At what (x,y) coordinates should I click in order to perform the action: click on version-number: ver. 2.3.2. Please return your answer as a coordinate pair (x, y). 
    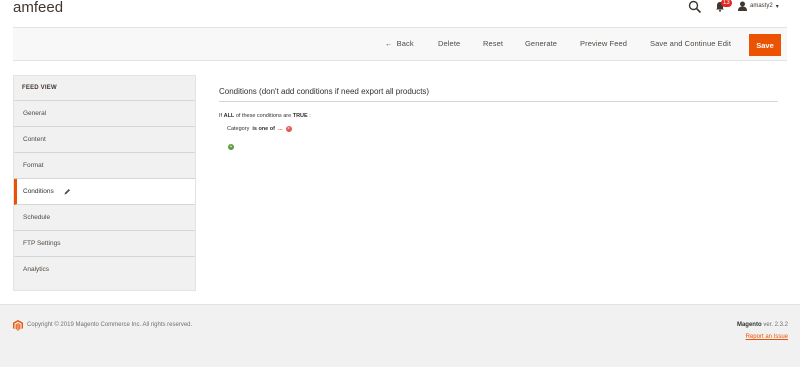
    Looking at the image, I should click on (775, 325).